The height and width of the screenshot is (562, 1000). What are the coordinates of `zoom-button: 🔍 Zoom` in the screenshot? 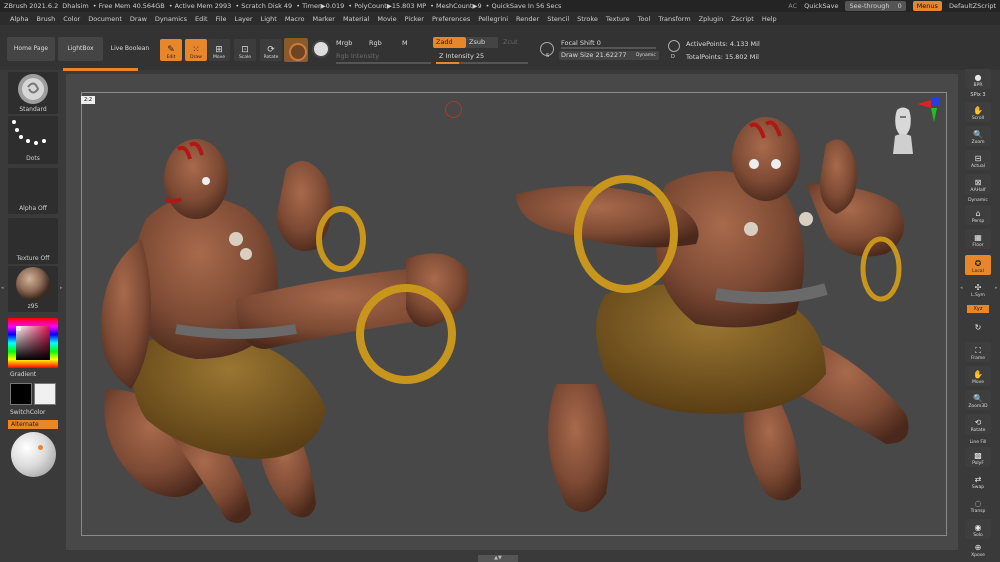 It's located at (978, 136).